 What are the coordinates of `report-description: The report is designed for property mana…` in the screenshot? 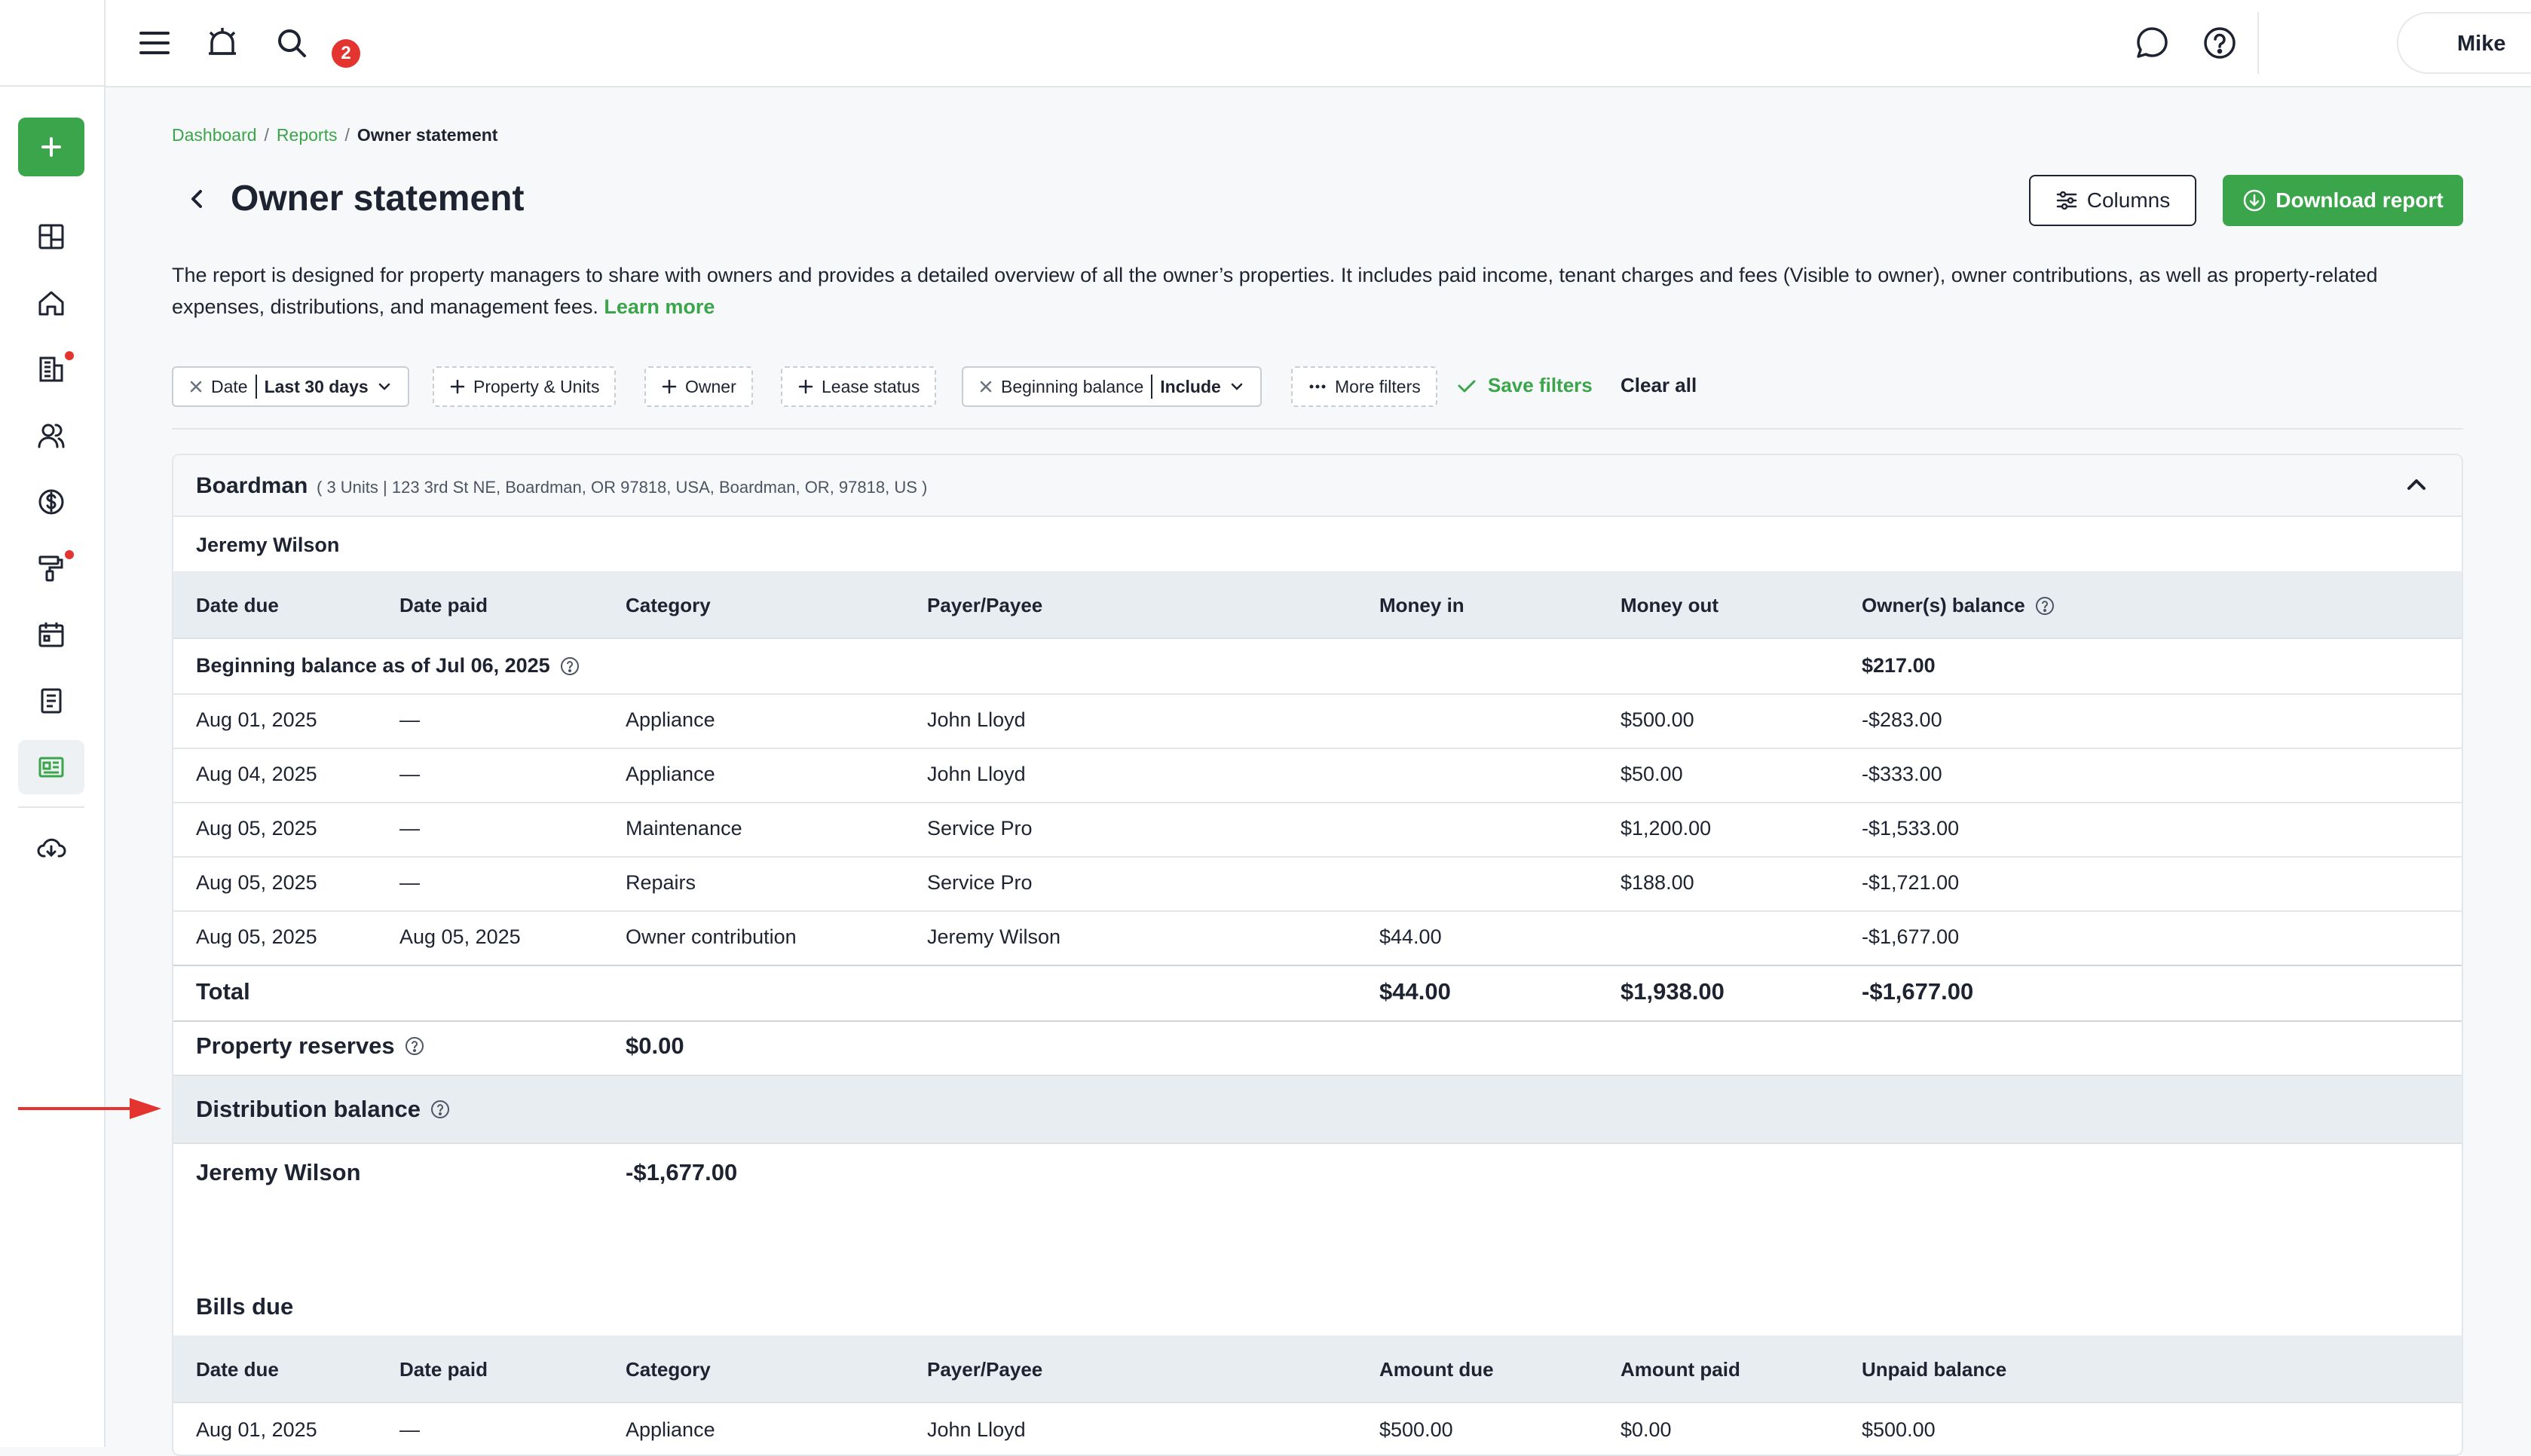 It's located at (1317, 291).